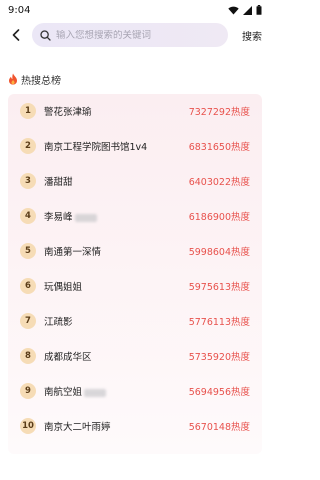 The height and width of the screenshot is (480, 320). Describe the element at coordinates (28, 216) in the screenshot. I see `rank-badge: 4` at that location.